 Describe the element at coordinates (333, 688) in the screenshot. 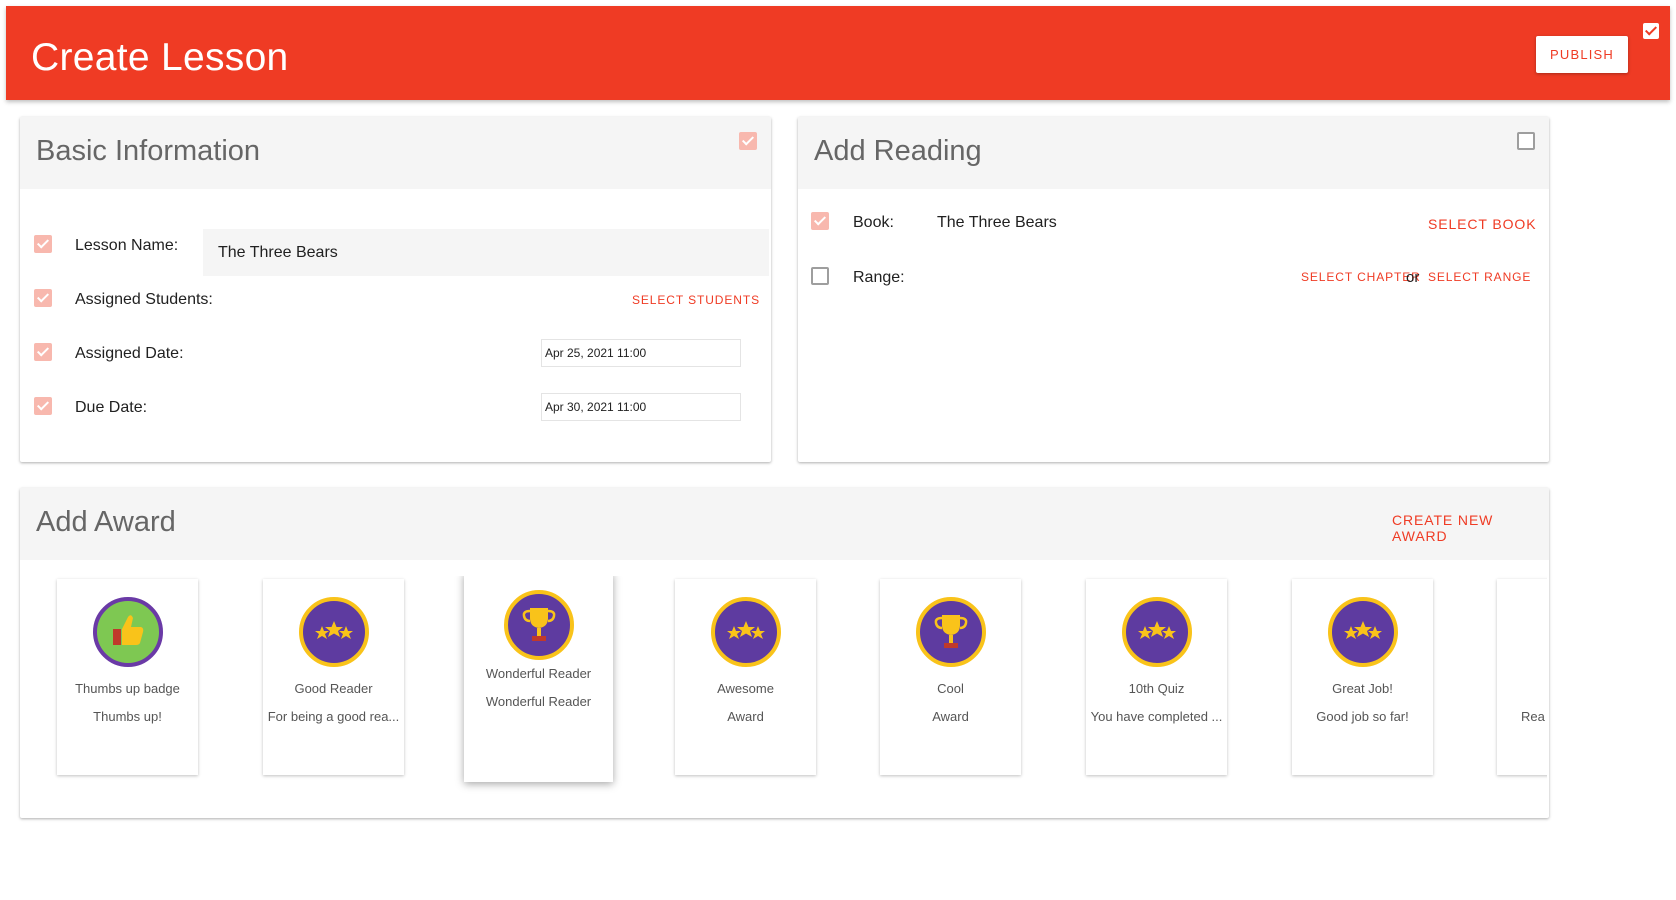

I see `award-name: Good Reader` at that location.